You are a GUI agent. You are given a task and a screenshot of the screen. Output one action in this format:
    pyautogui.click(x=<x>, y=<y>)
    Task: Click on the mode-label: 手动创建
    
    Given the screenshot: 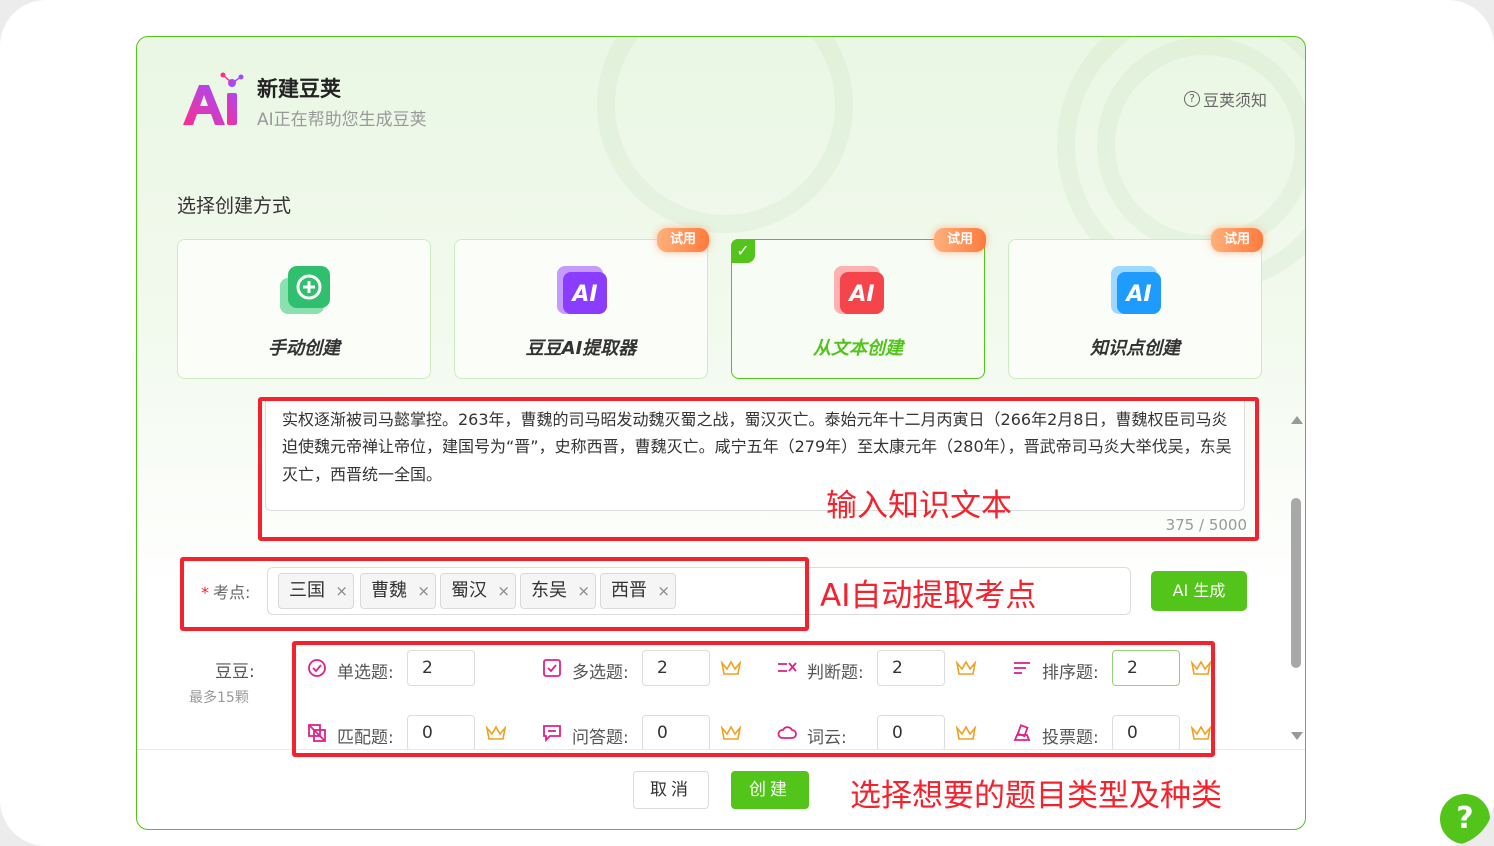 What is the action you would take?
    pyautogui.click(x=304, y=348)
    